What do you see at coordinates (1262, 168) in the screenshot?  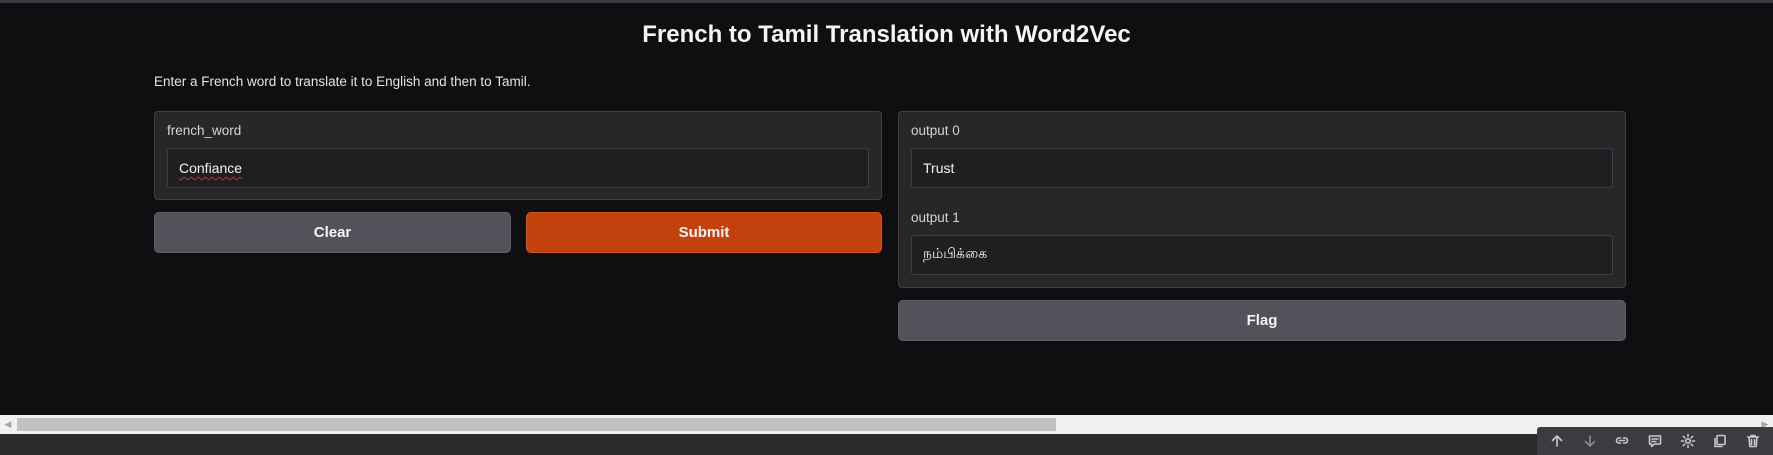 I see `output-0-field: Trust` at bounding box center [1262, 168].